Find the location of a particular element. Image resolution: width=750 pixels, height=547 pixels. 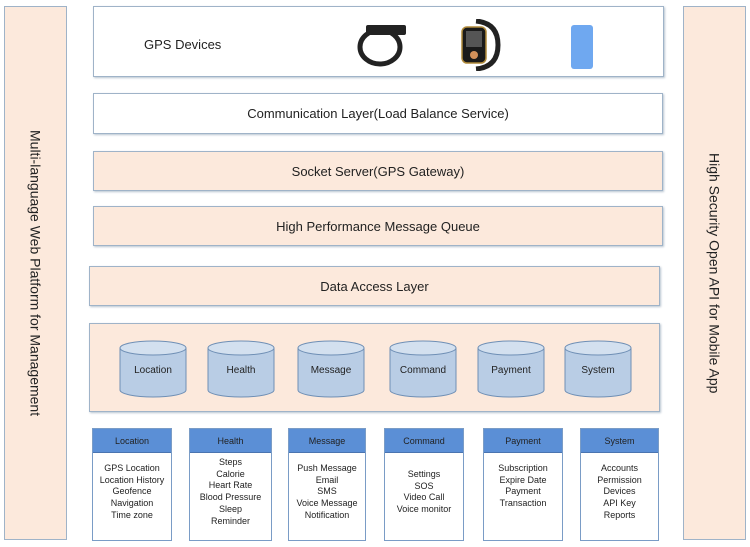

open-api-panel: High Security Open API for Mobile App is located at coordinates (714, 273).